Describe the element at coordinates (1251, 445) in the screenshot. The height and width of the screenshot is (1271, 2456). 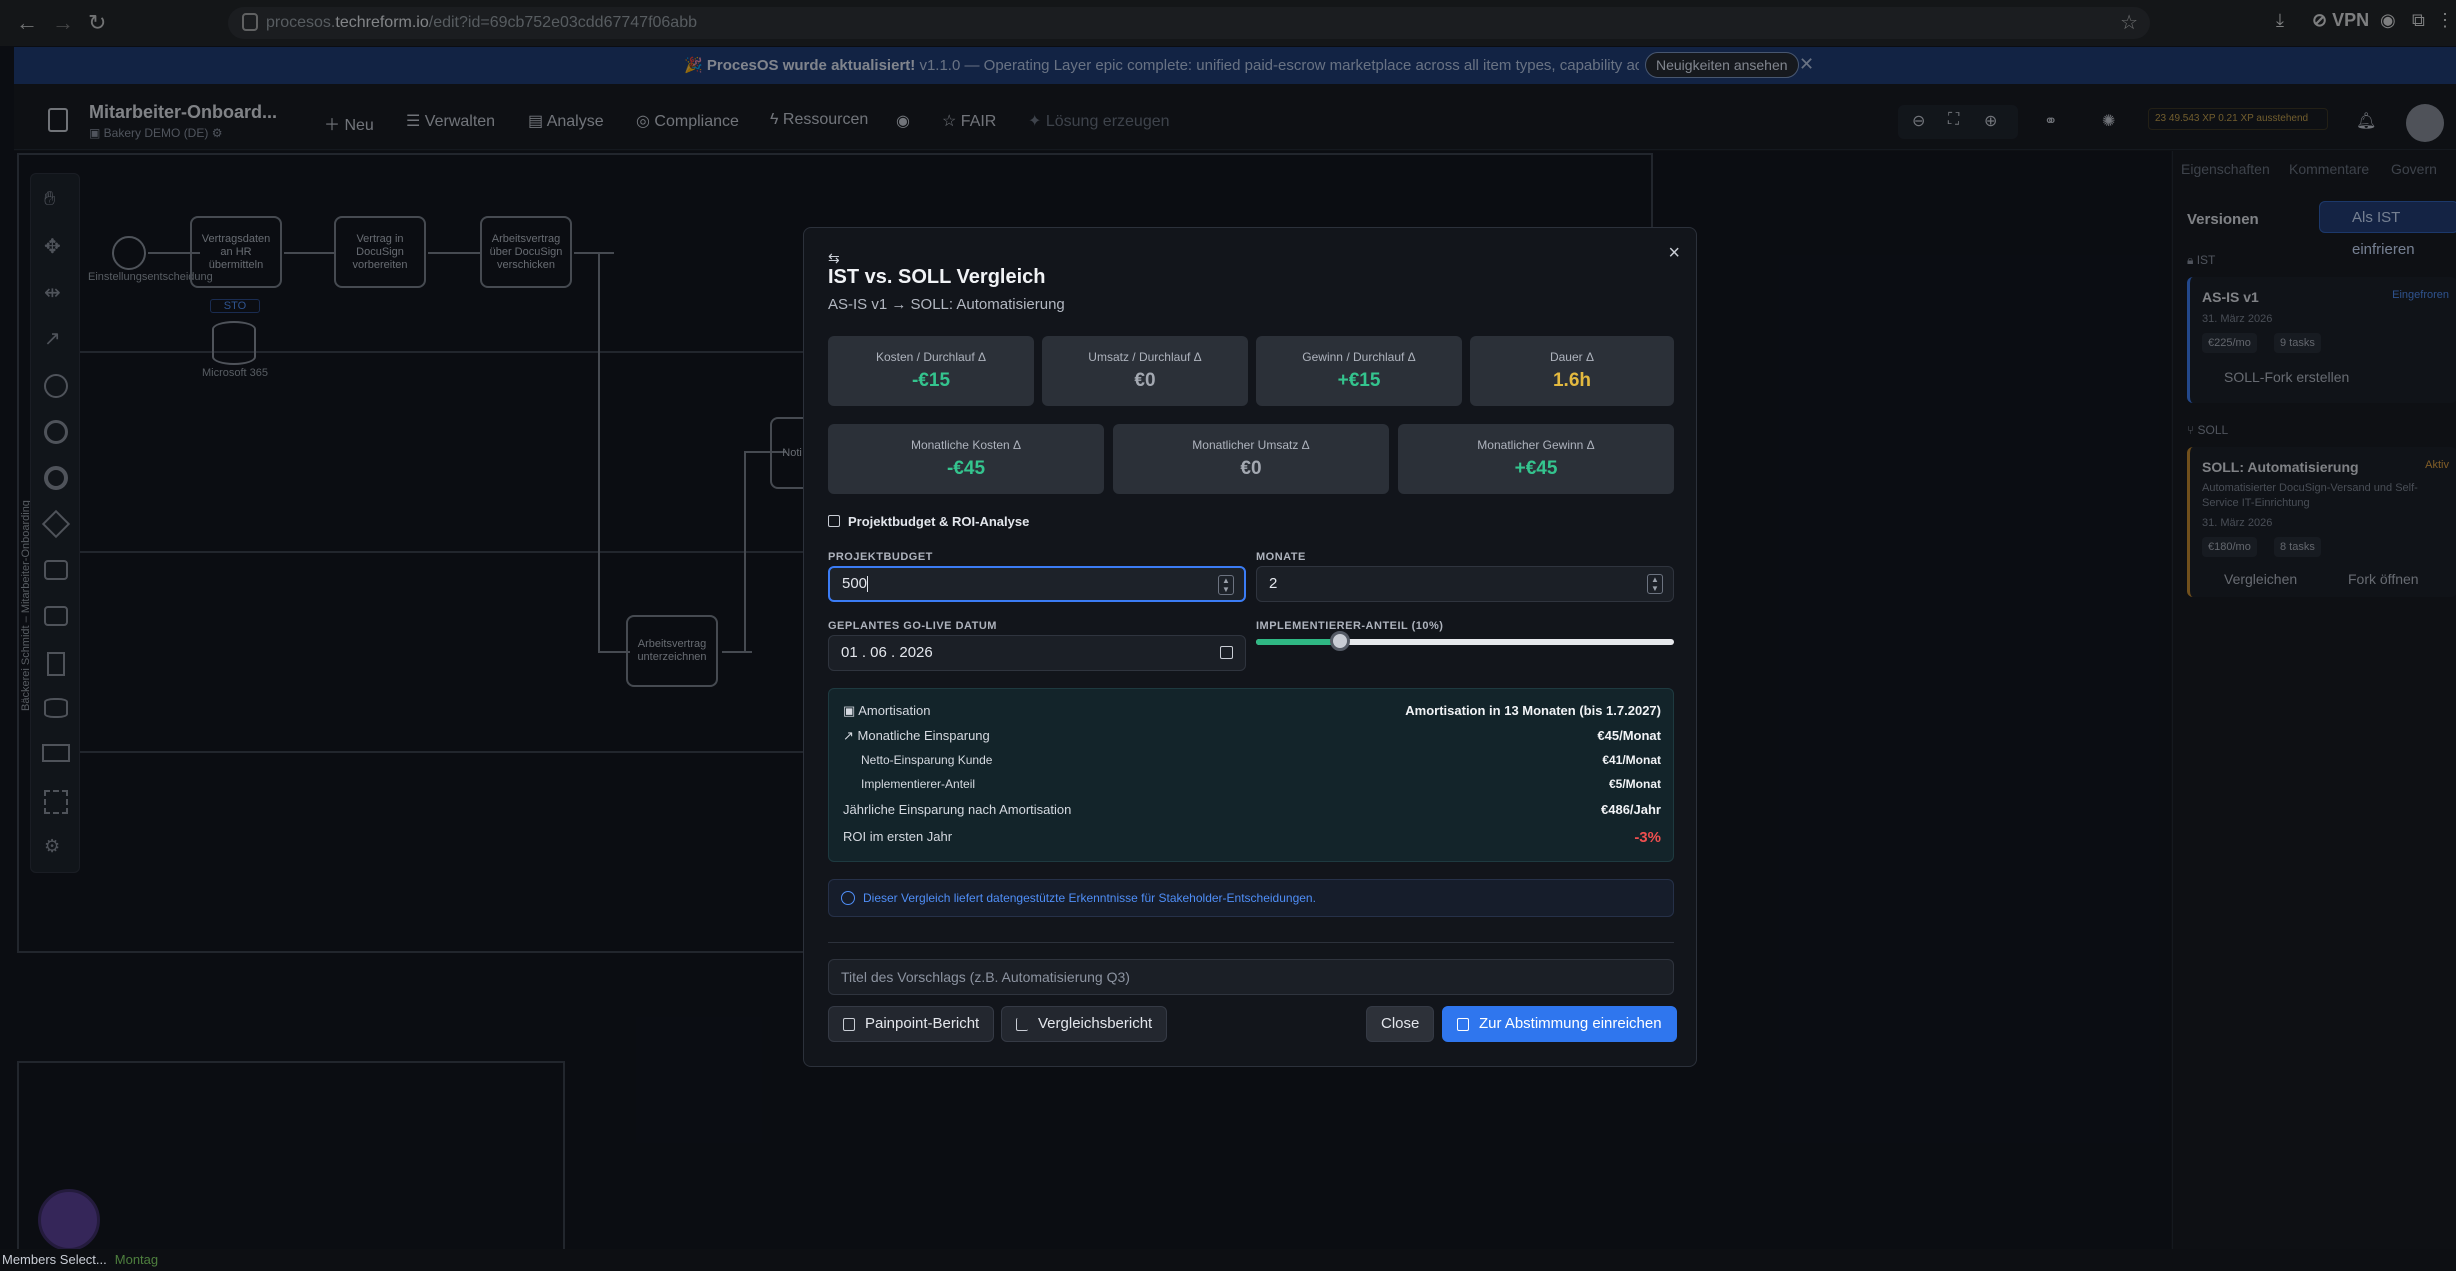
I see `kpi-label: Monatlicher Umsatz Δ` at that location.